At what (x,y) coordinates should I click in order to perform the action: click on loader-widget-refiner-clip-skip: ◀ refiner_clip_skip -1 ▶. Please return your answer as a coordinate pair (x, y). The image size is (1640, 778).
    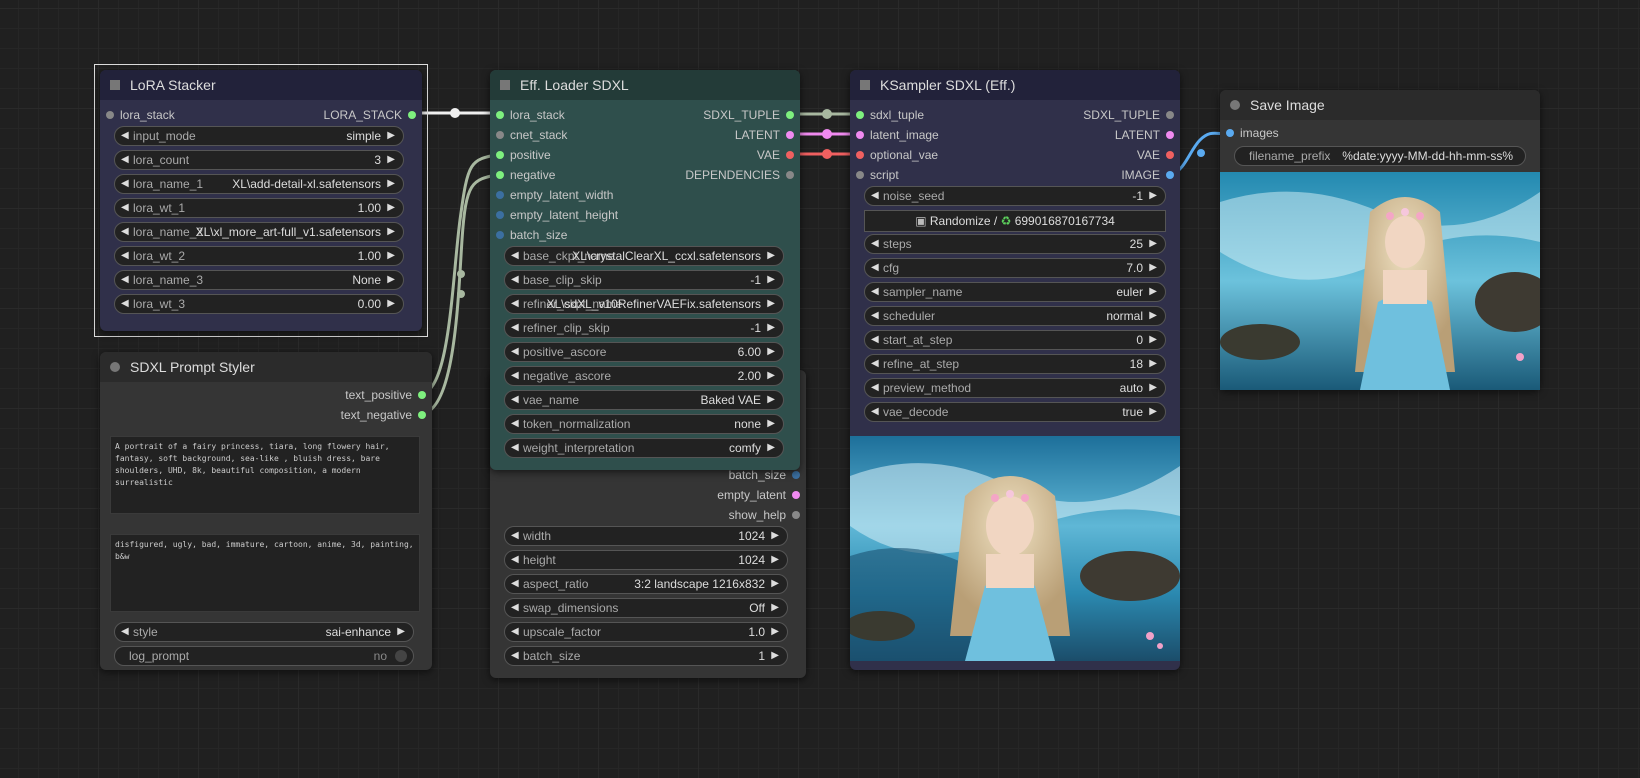
    Looking at the image, I should click on (644, 328).